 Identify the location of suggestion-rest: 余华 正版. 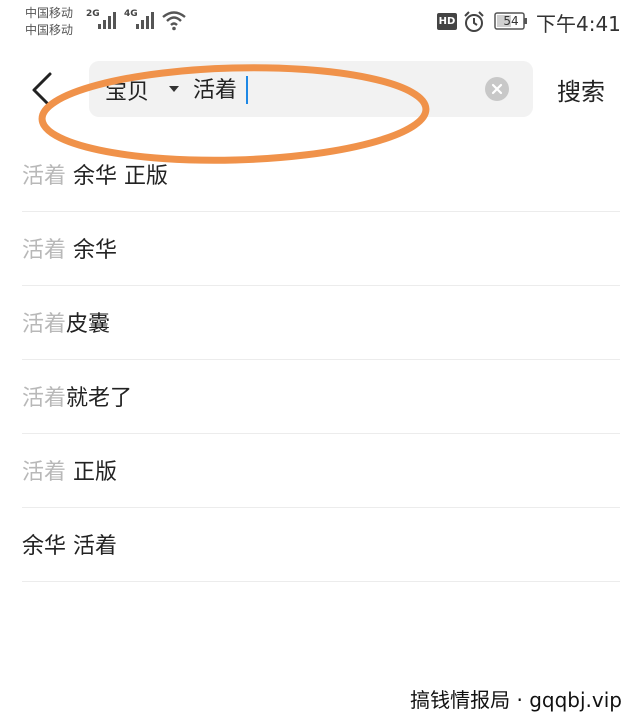
(117, 176).